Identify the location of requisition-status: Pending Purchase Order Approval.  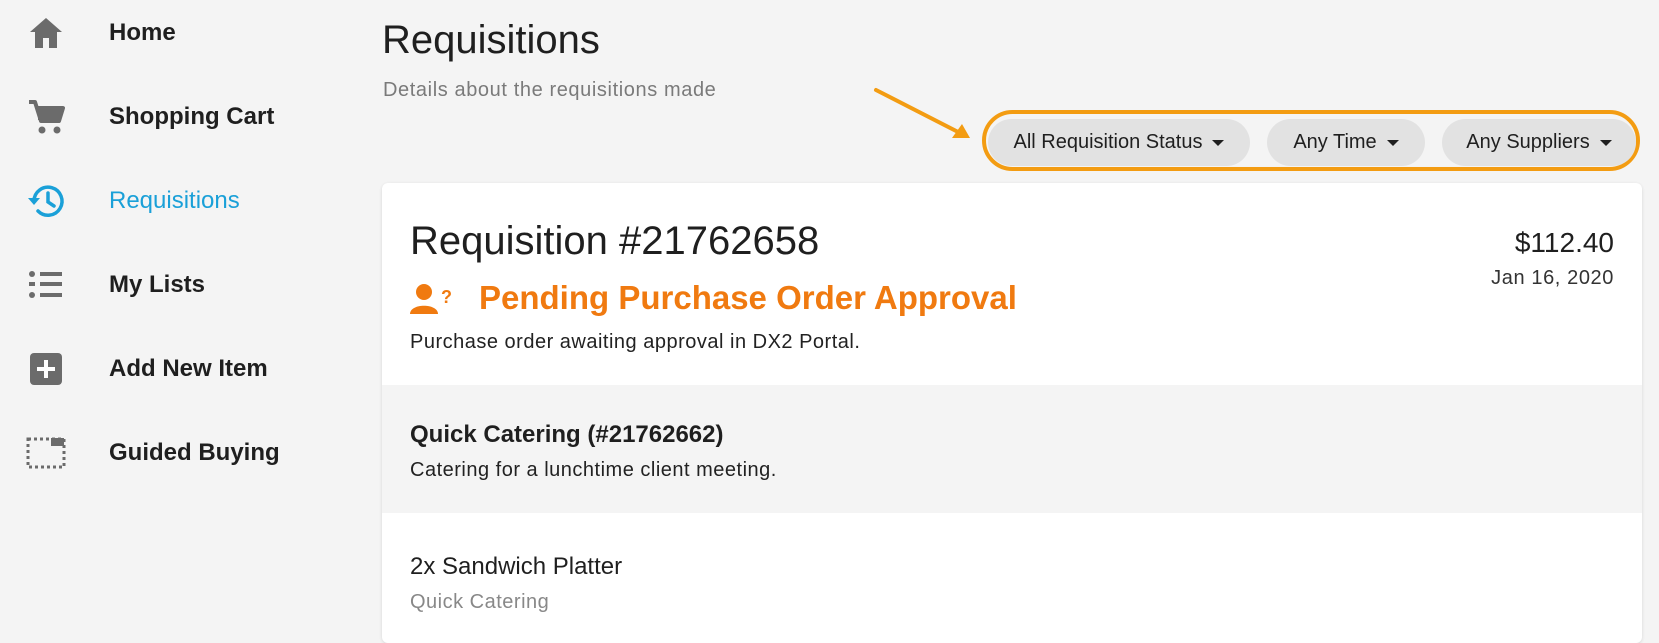
(748, 297).